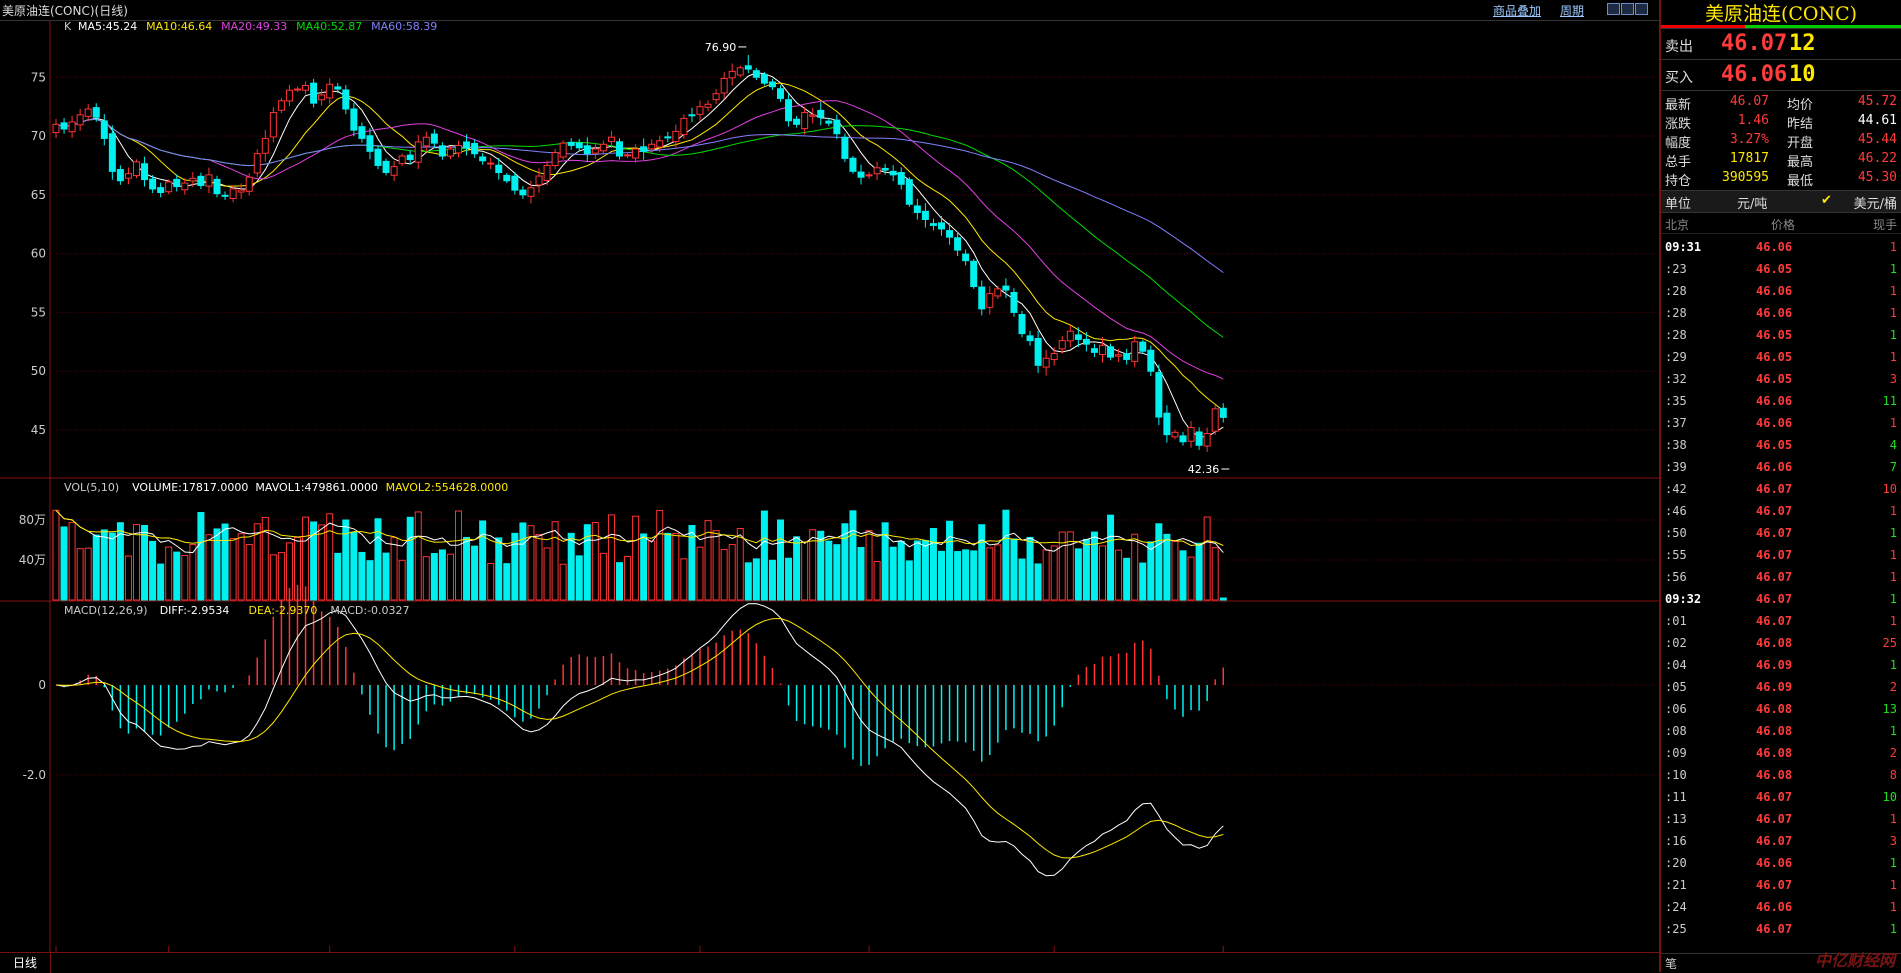 This screenshot has height=973, width=1901. What do you see at coordinates (1676, 291) in the screenshot?
I see `tick-time: :28` at bounding box center [1676, 291].